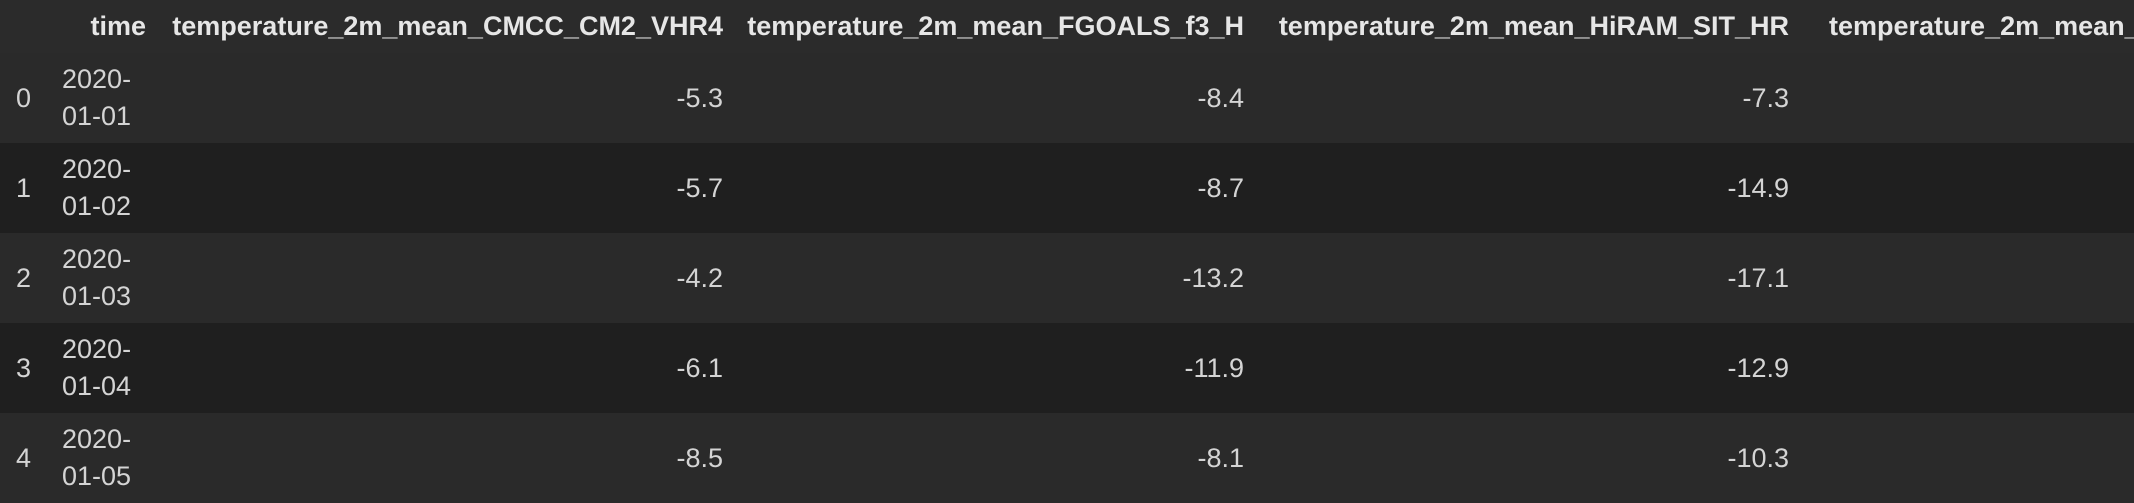 This screenshot has width=2134, height=503. Describe the element at coordinates (97, 296) in the screenshot. I see `time-cell-line: 01-03` at that location.